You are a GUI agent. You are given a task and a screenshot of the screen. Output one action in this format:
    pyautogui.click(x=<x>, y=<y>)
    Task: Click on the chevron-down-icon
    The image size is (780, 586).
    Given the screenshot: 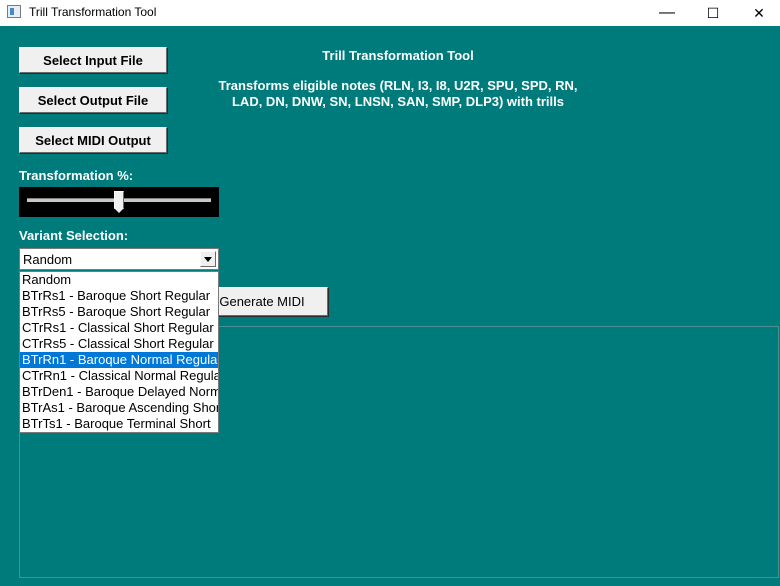 What is the action you would take?
    pyautogui.click(x=208, y=259)
    